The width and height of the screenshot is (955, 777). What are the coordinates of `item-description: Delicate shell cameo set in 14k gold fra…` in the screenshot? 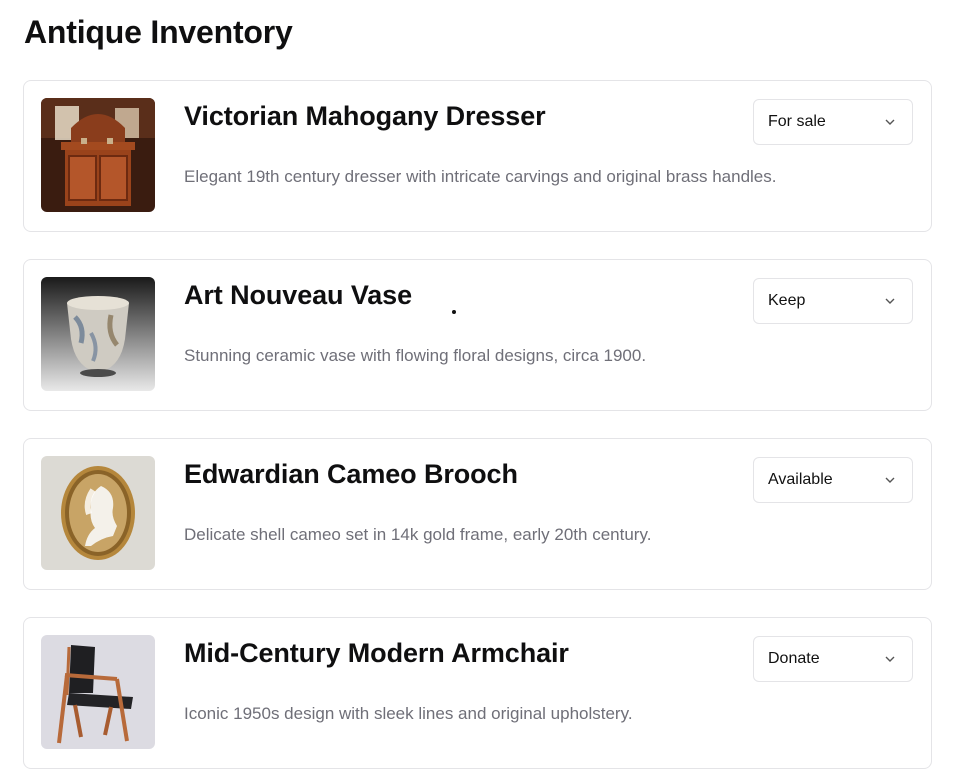 It's located at (418, 534).